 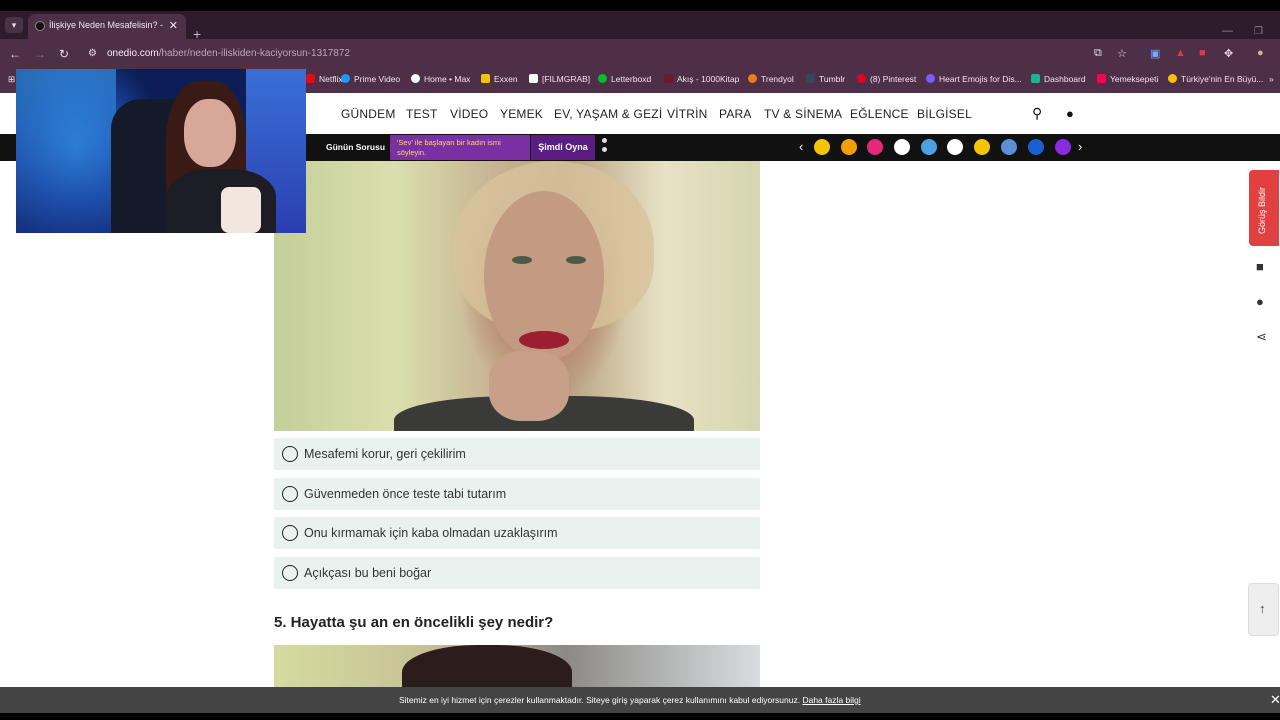 I want to click on reload-icon: ↻, so click(x=64, y=54).